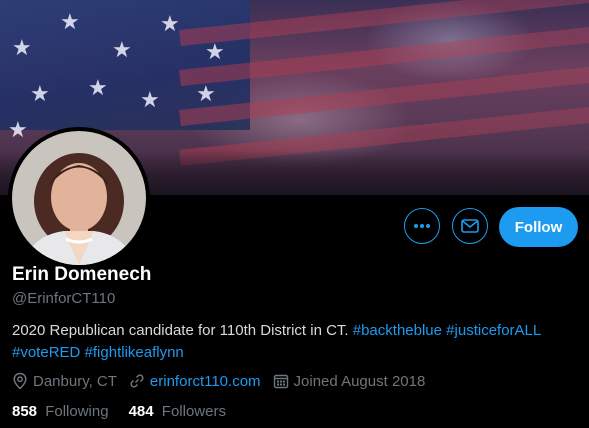 This screenshot has width=589, height=428. I want to click on envelope-icon, so click(470, 226).